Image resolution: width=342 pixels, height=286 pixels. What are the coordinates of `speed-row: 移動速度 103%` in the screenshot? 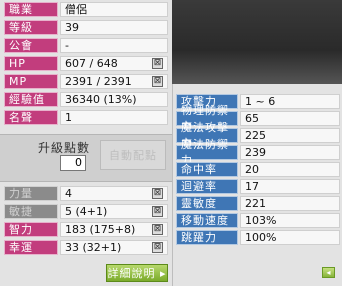 It's located at (258, 220).